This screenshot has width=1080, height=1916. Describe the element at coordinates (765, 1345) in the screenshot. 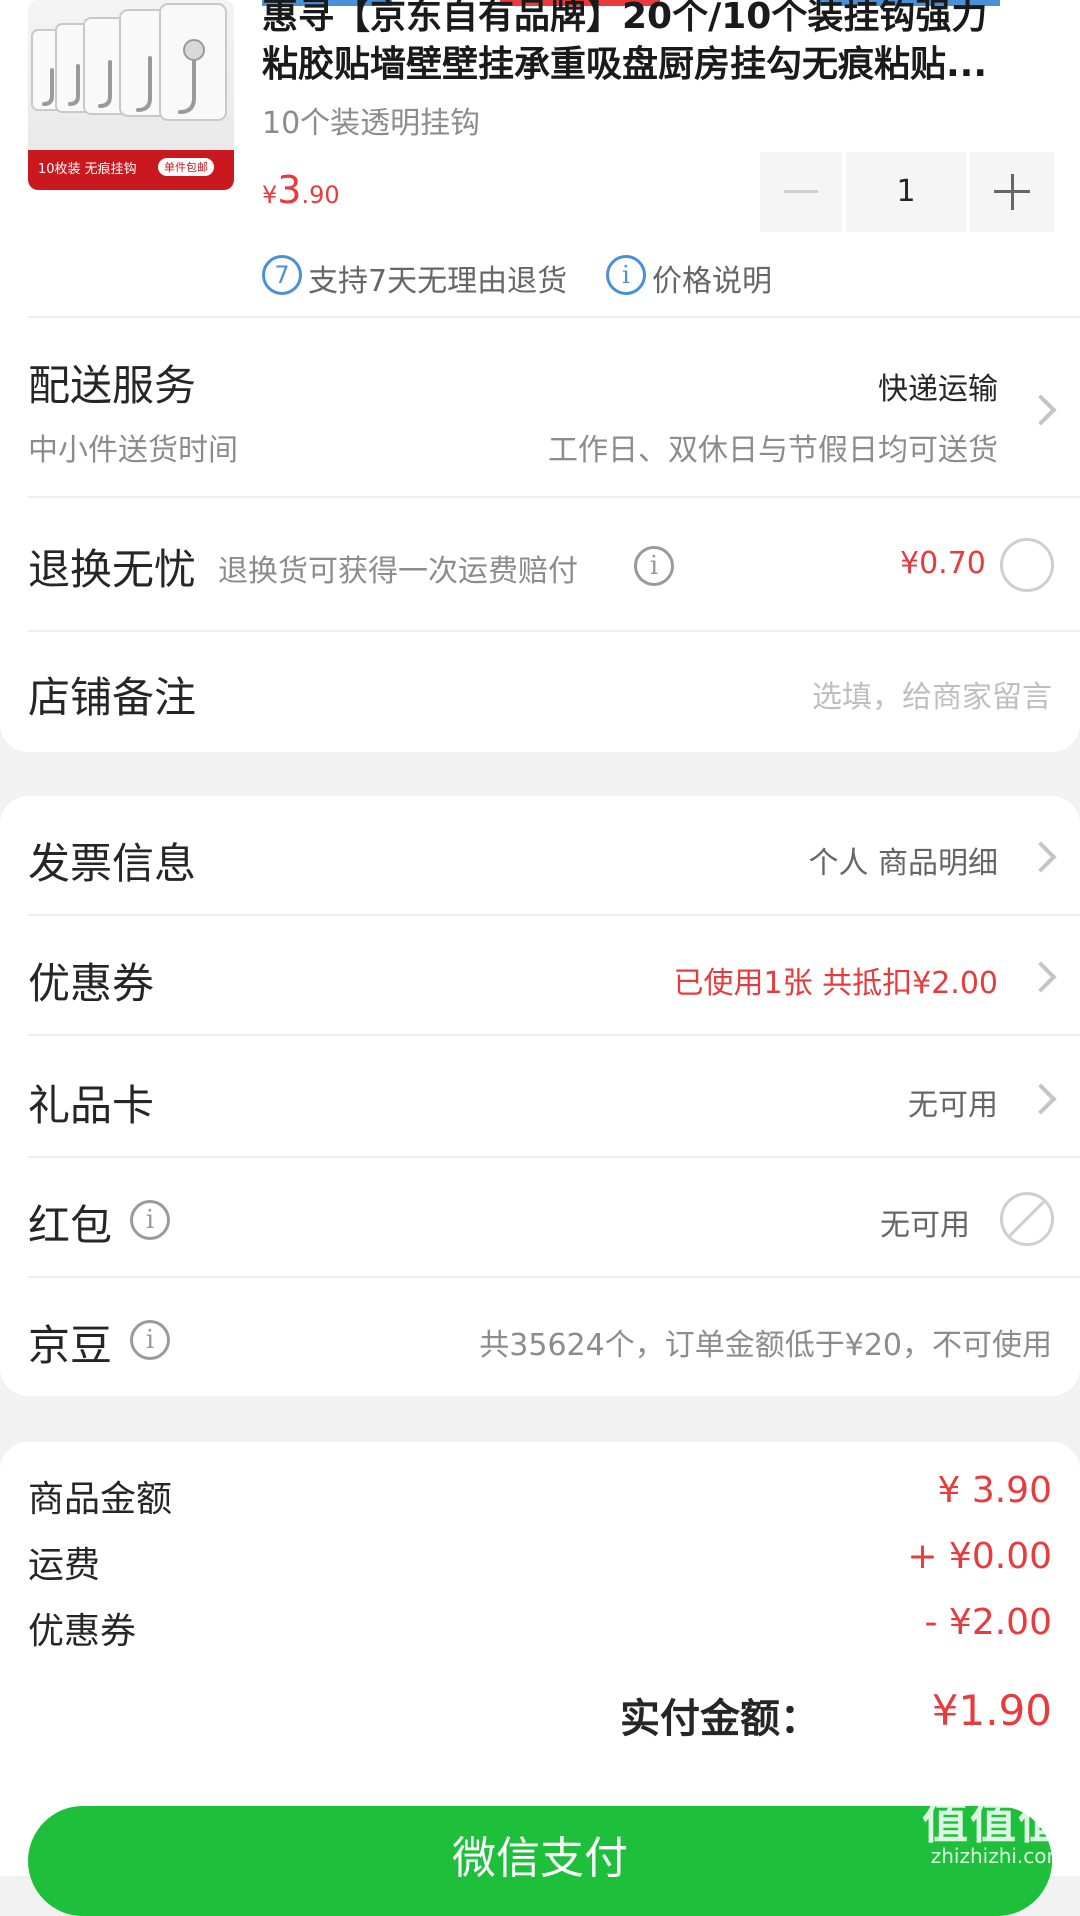

I see `jingdou-value: 共35624个，订单金额低于¥20，不可使用` at that location.